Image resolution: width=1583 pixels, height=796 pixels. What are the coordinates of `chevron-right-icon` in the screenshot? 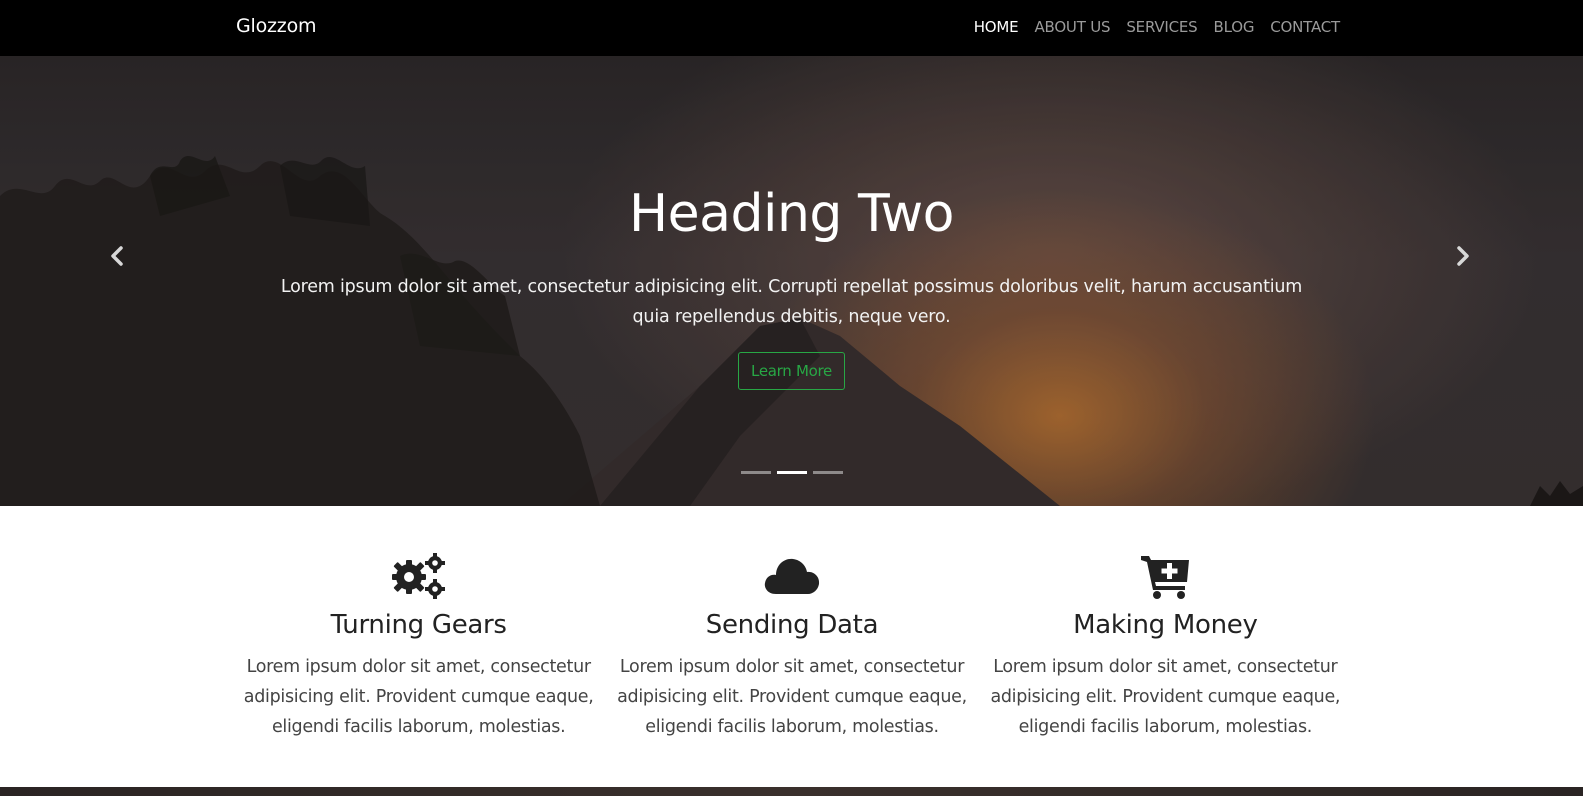 It's located at (1463, 256).